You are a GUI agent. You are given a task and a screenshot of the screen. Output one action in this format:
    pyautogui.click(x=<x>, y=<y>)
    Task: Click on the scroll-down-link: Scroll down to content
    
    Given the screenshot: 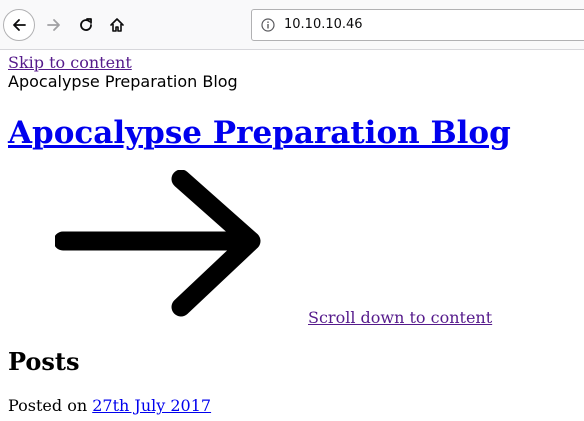 What is the action you would take?
    pyautogui.click(x=400, y=318)
    